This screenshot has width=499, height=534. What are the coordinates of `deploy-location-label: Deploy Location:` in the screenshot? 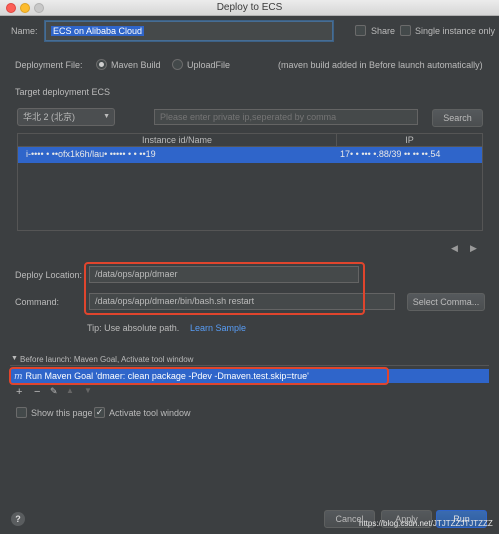 It's located at (49, 275).